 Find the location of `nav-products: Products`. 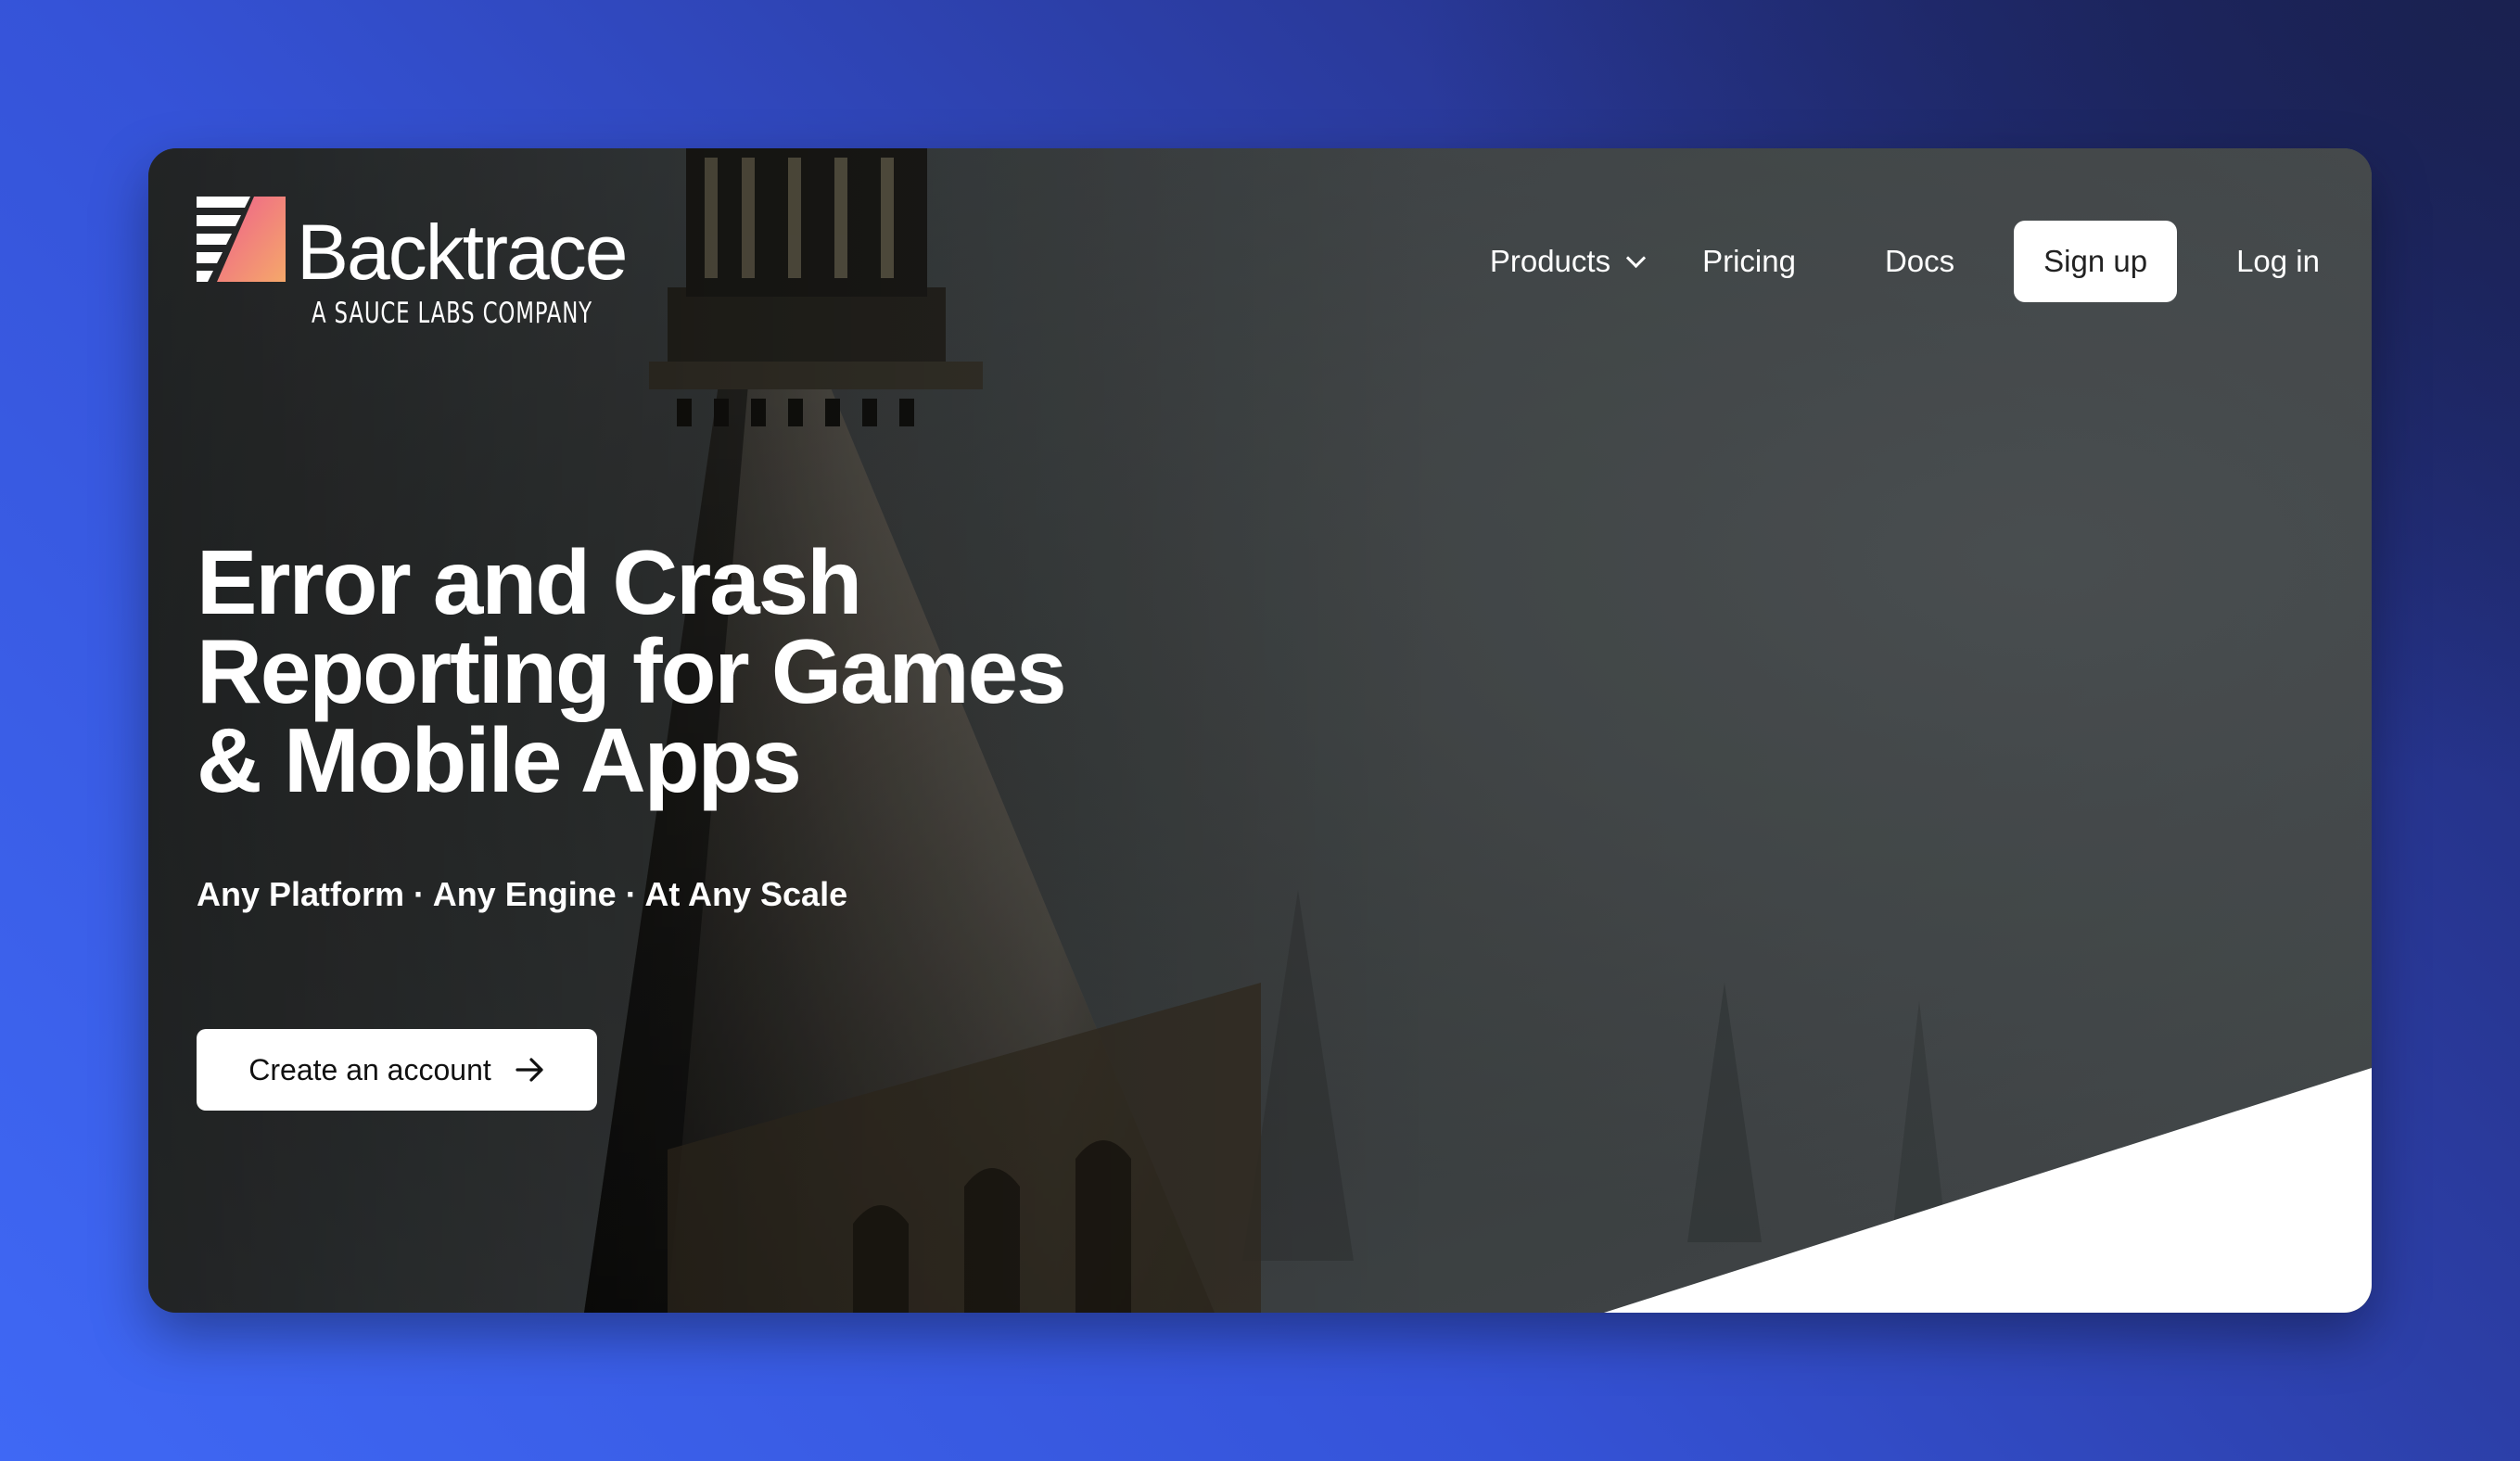

nav-products: Products is located at coordinates (1568, 261).